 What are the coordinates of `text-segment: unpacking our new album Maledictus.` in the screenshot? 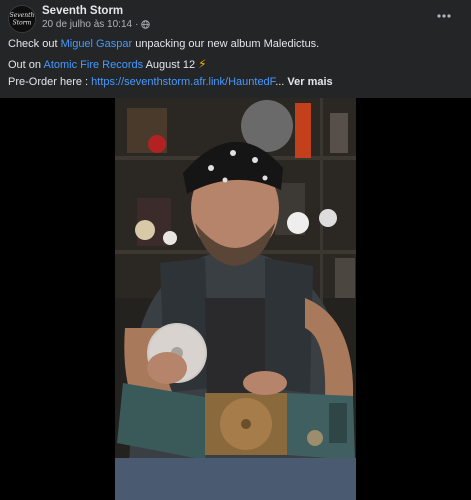 It's located at (226, 44).